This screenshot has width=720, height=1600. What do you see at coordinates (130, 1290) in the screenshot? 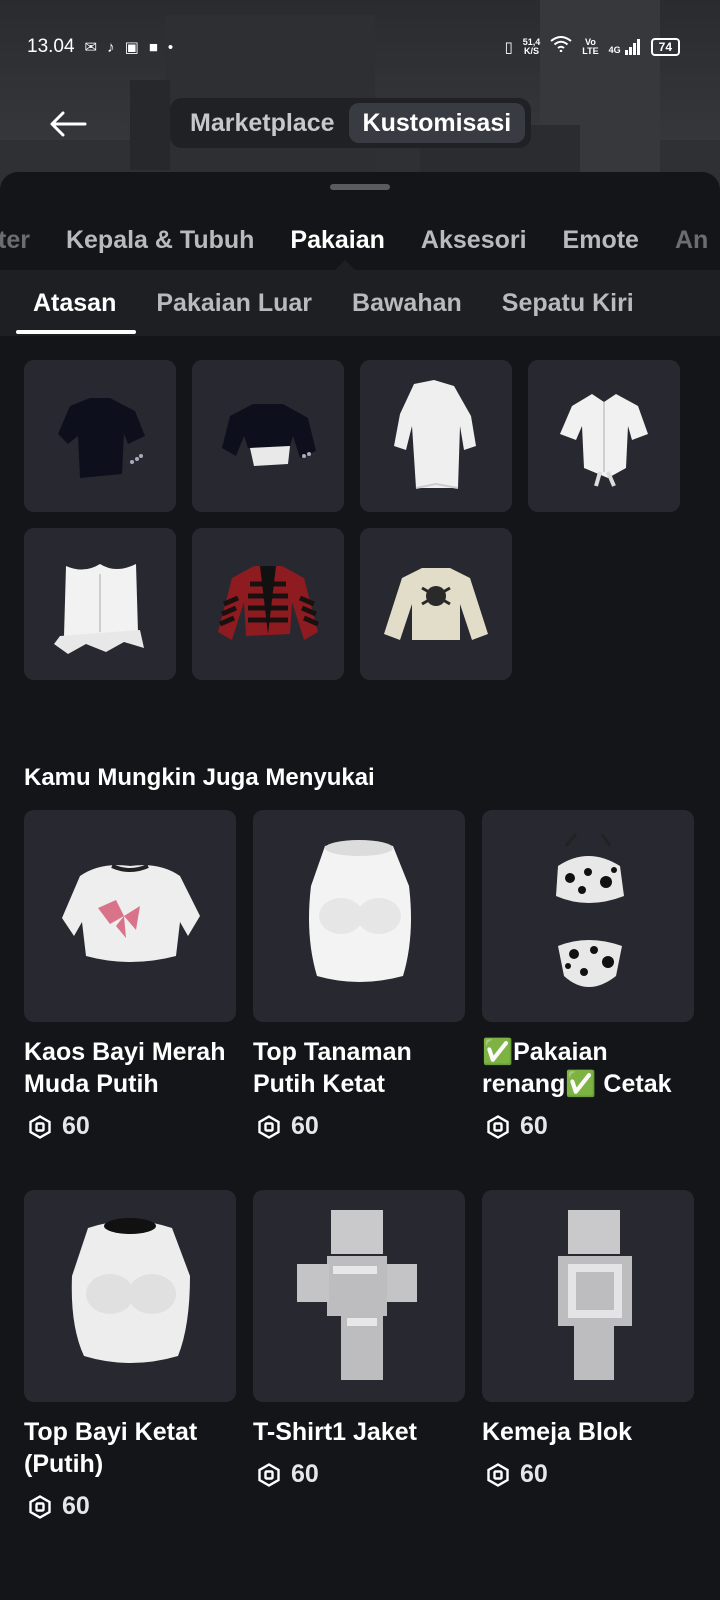
I see `white-fitted-top-icon` at bounding box center [130, 1290].